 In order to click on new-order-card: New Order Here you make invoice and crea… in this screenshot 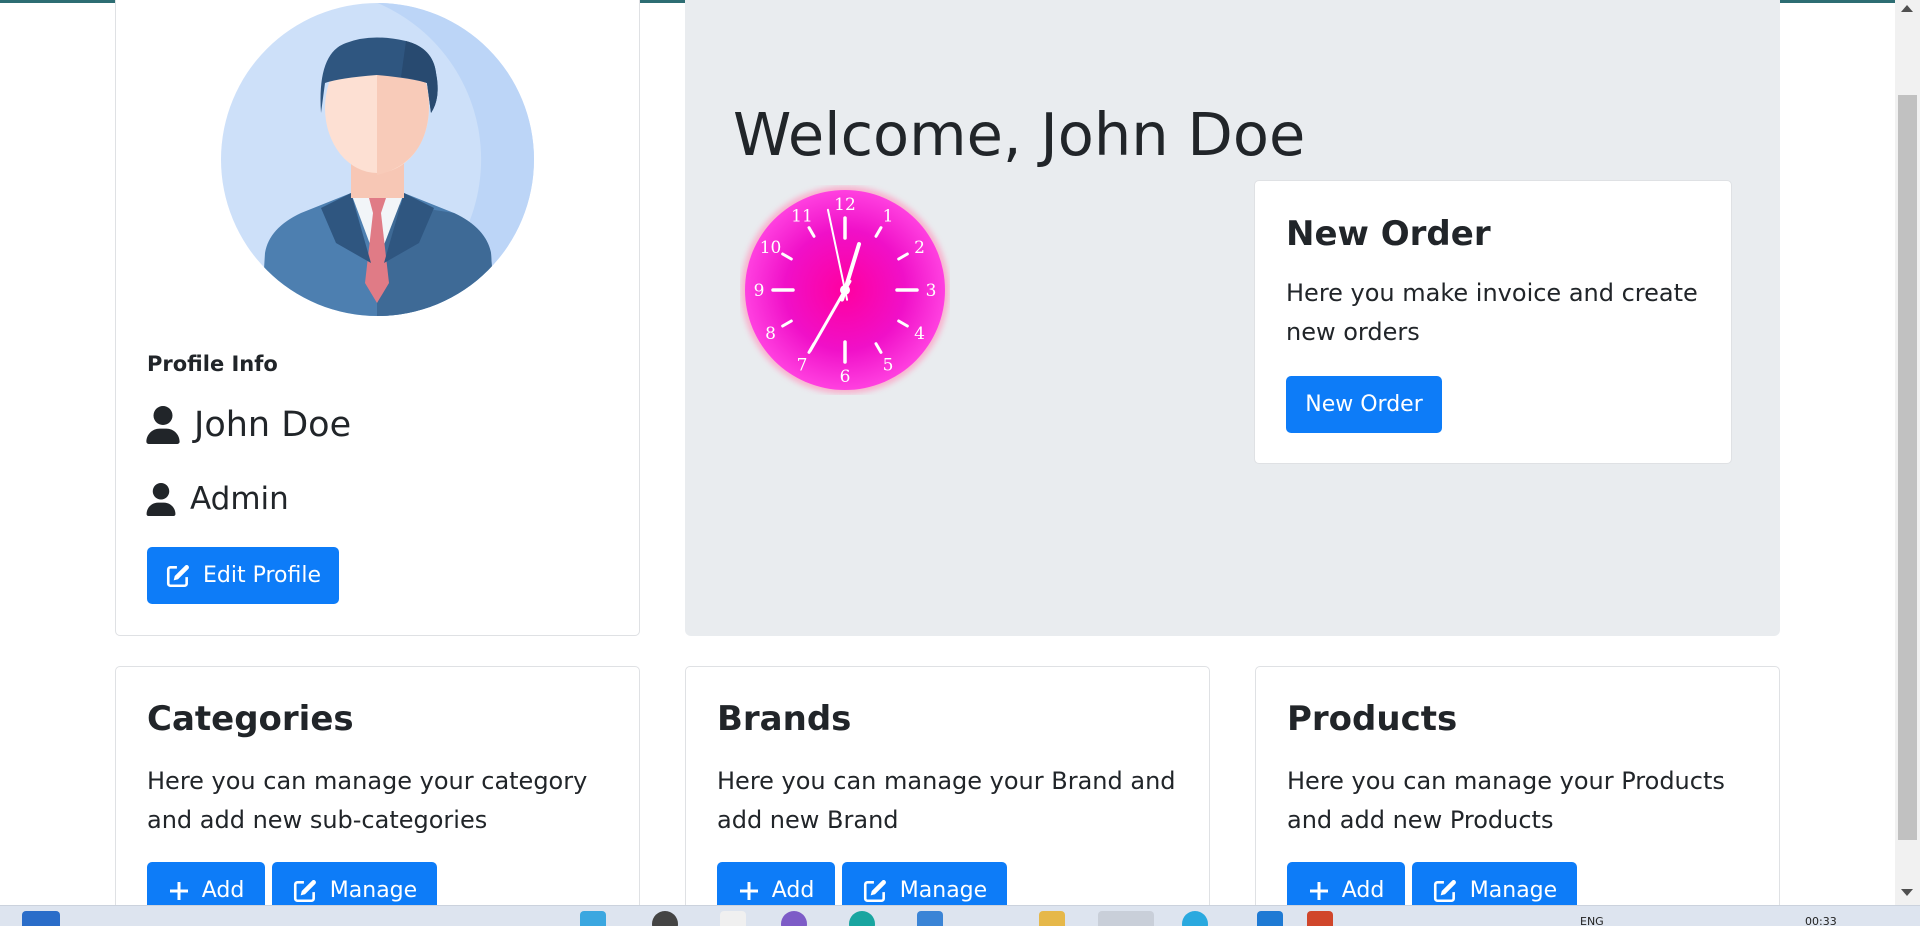, I will do `click(1493, 322)`.